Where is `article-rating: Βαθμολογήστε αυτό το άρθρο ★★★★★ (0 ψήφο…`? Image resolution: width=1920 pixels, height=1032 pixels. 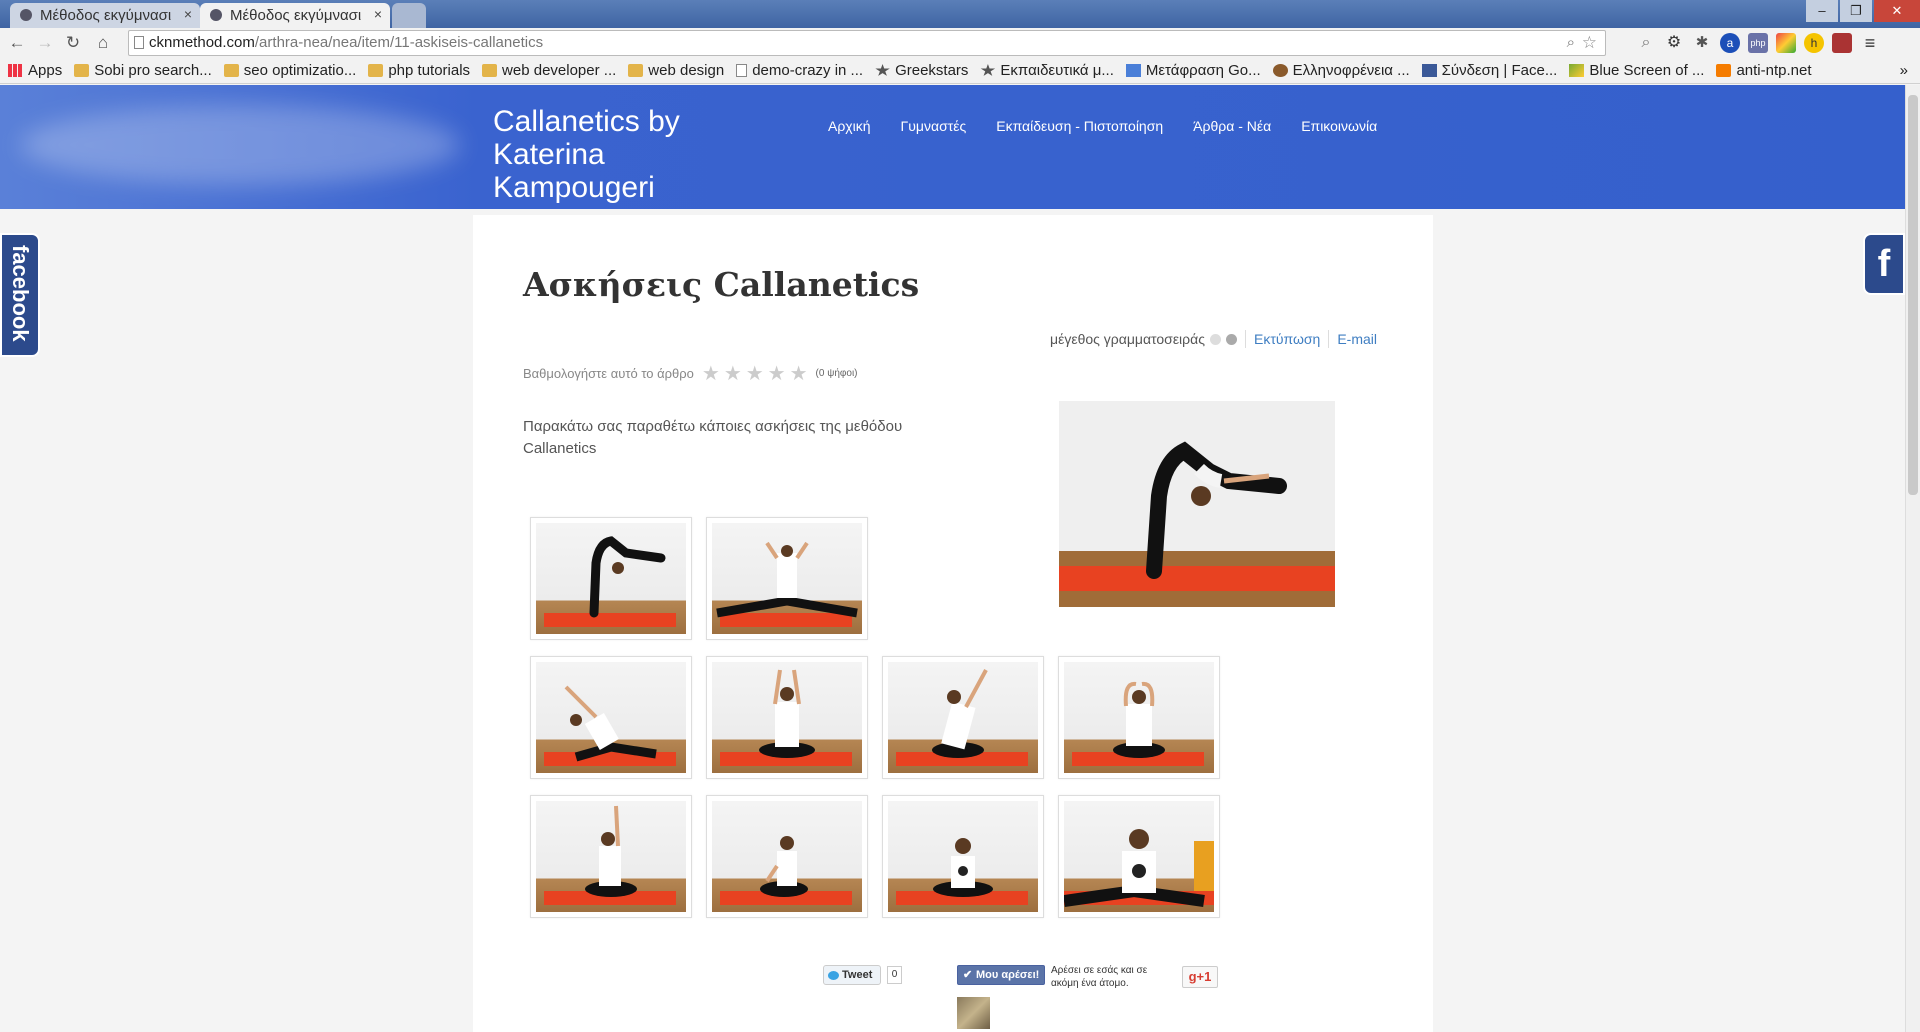
article-rating: Βαθμολογήστε αυτό το άρθρο ★★★★★ (0 ψήφο… is located at coordinates (690, 373).